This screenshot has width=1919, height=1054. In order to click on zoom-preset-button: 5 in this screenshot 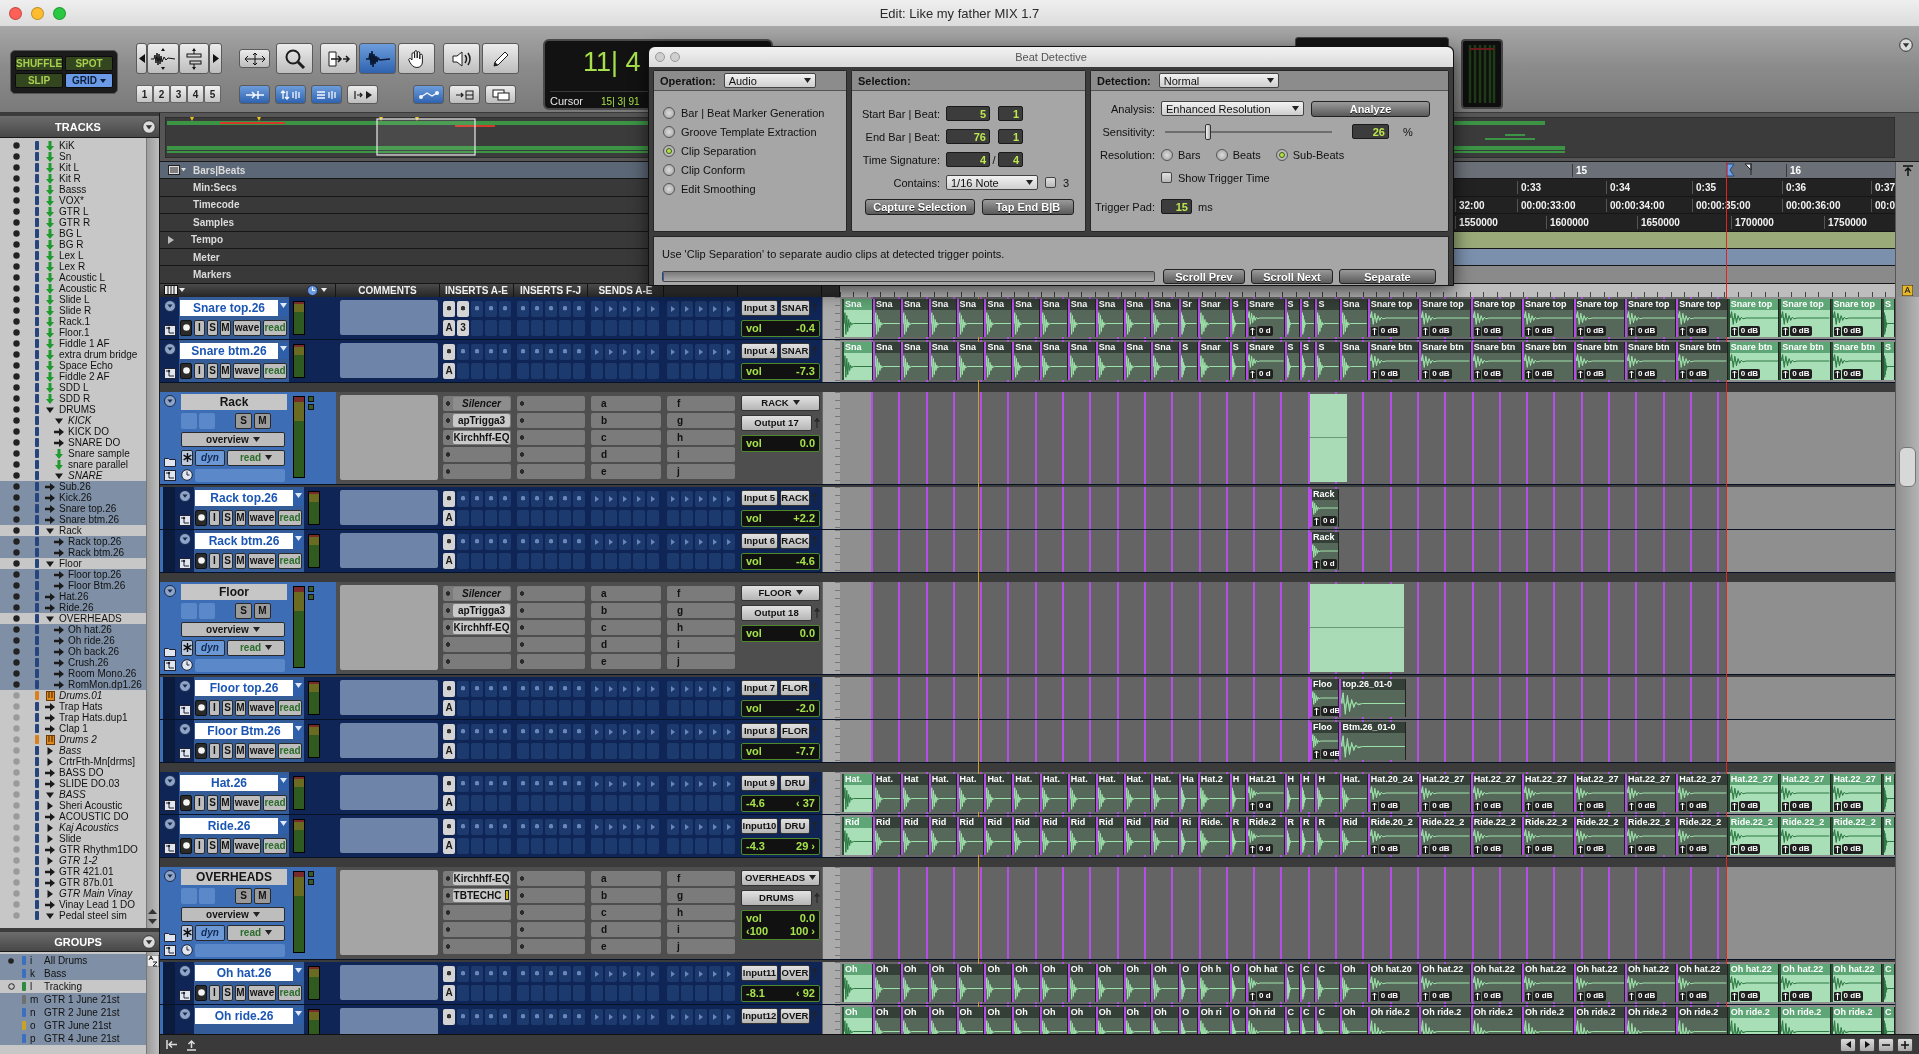, I will do `click(212, 94)`.